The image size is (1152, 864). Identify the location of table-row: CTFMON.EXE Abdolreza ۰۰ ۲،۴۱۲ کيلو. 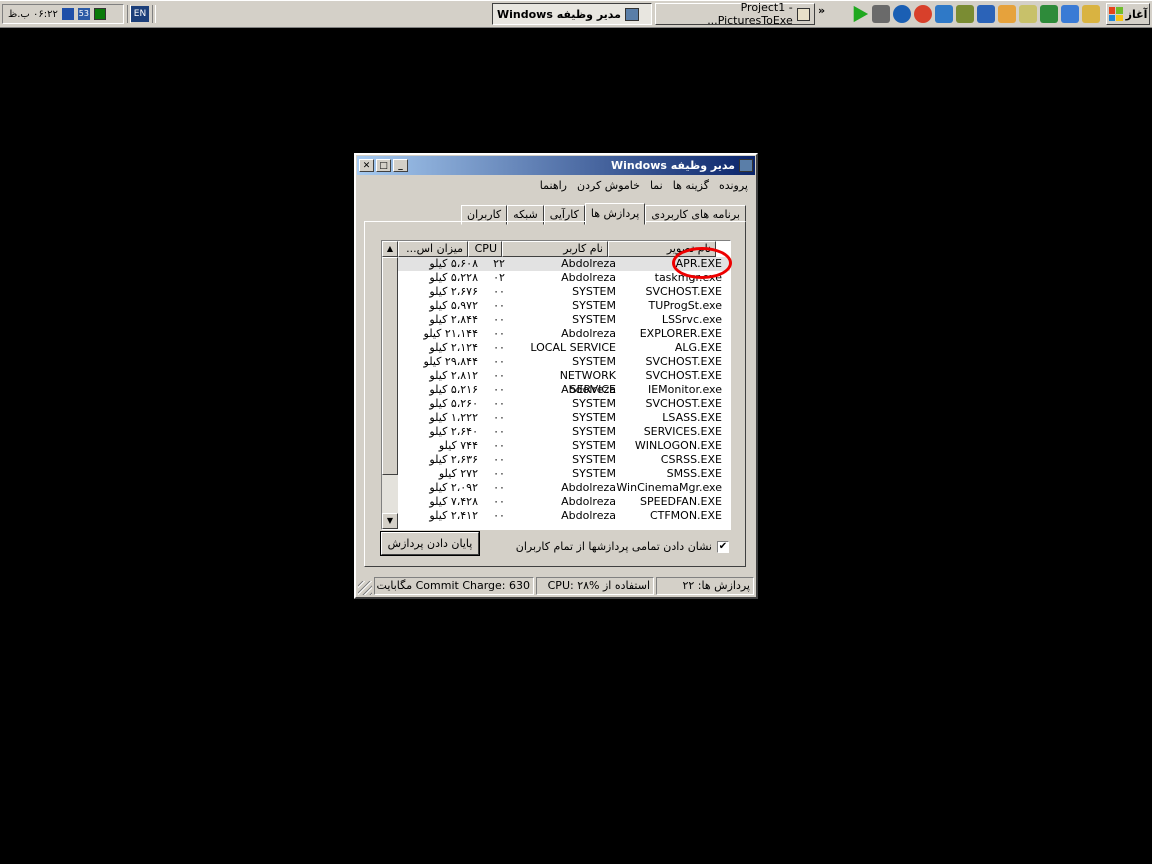
(564, 516).